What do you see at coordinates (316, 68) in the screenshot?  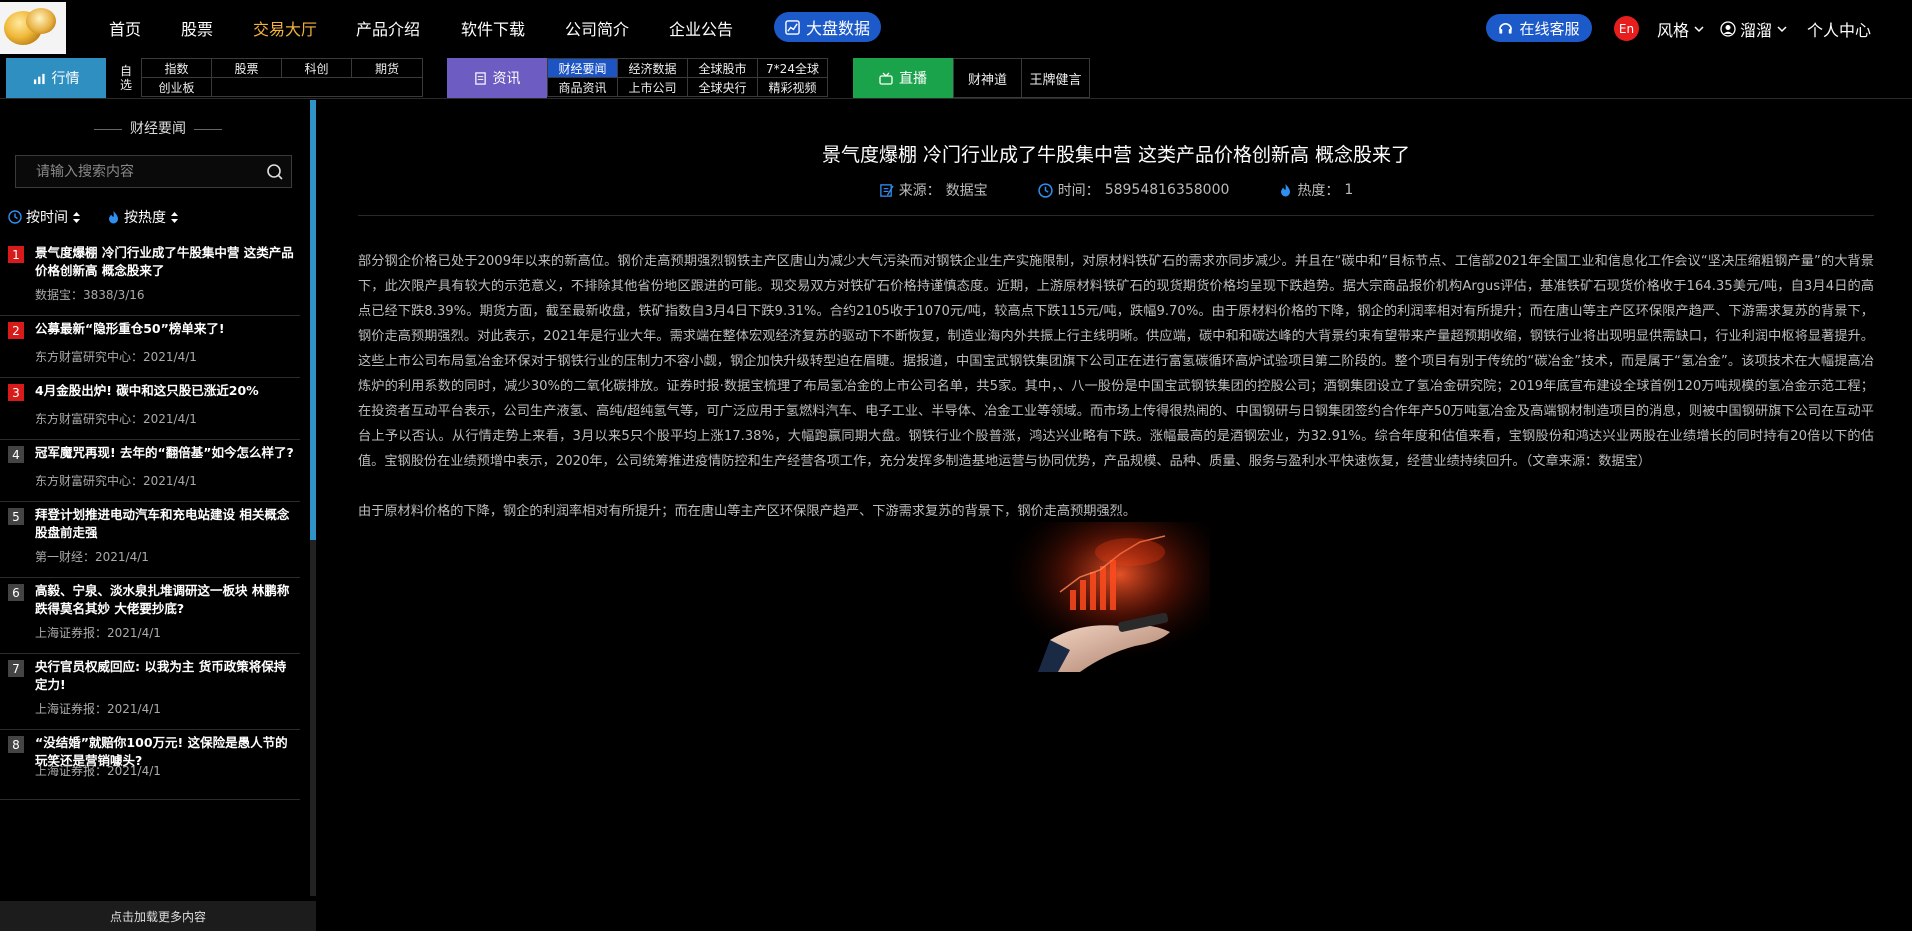 I see `subnav-kechuang: 科创` at bounding box center [316, 68].